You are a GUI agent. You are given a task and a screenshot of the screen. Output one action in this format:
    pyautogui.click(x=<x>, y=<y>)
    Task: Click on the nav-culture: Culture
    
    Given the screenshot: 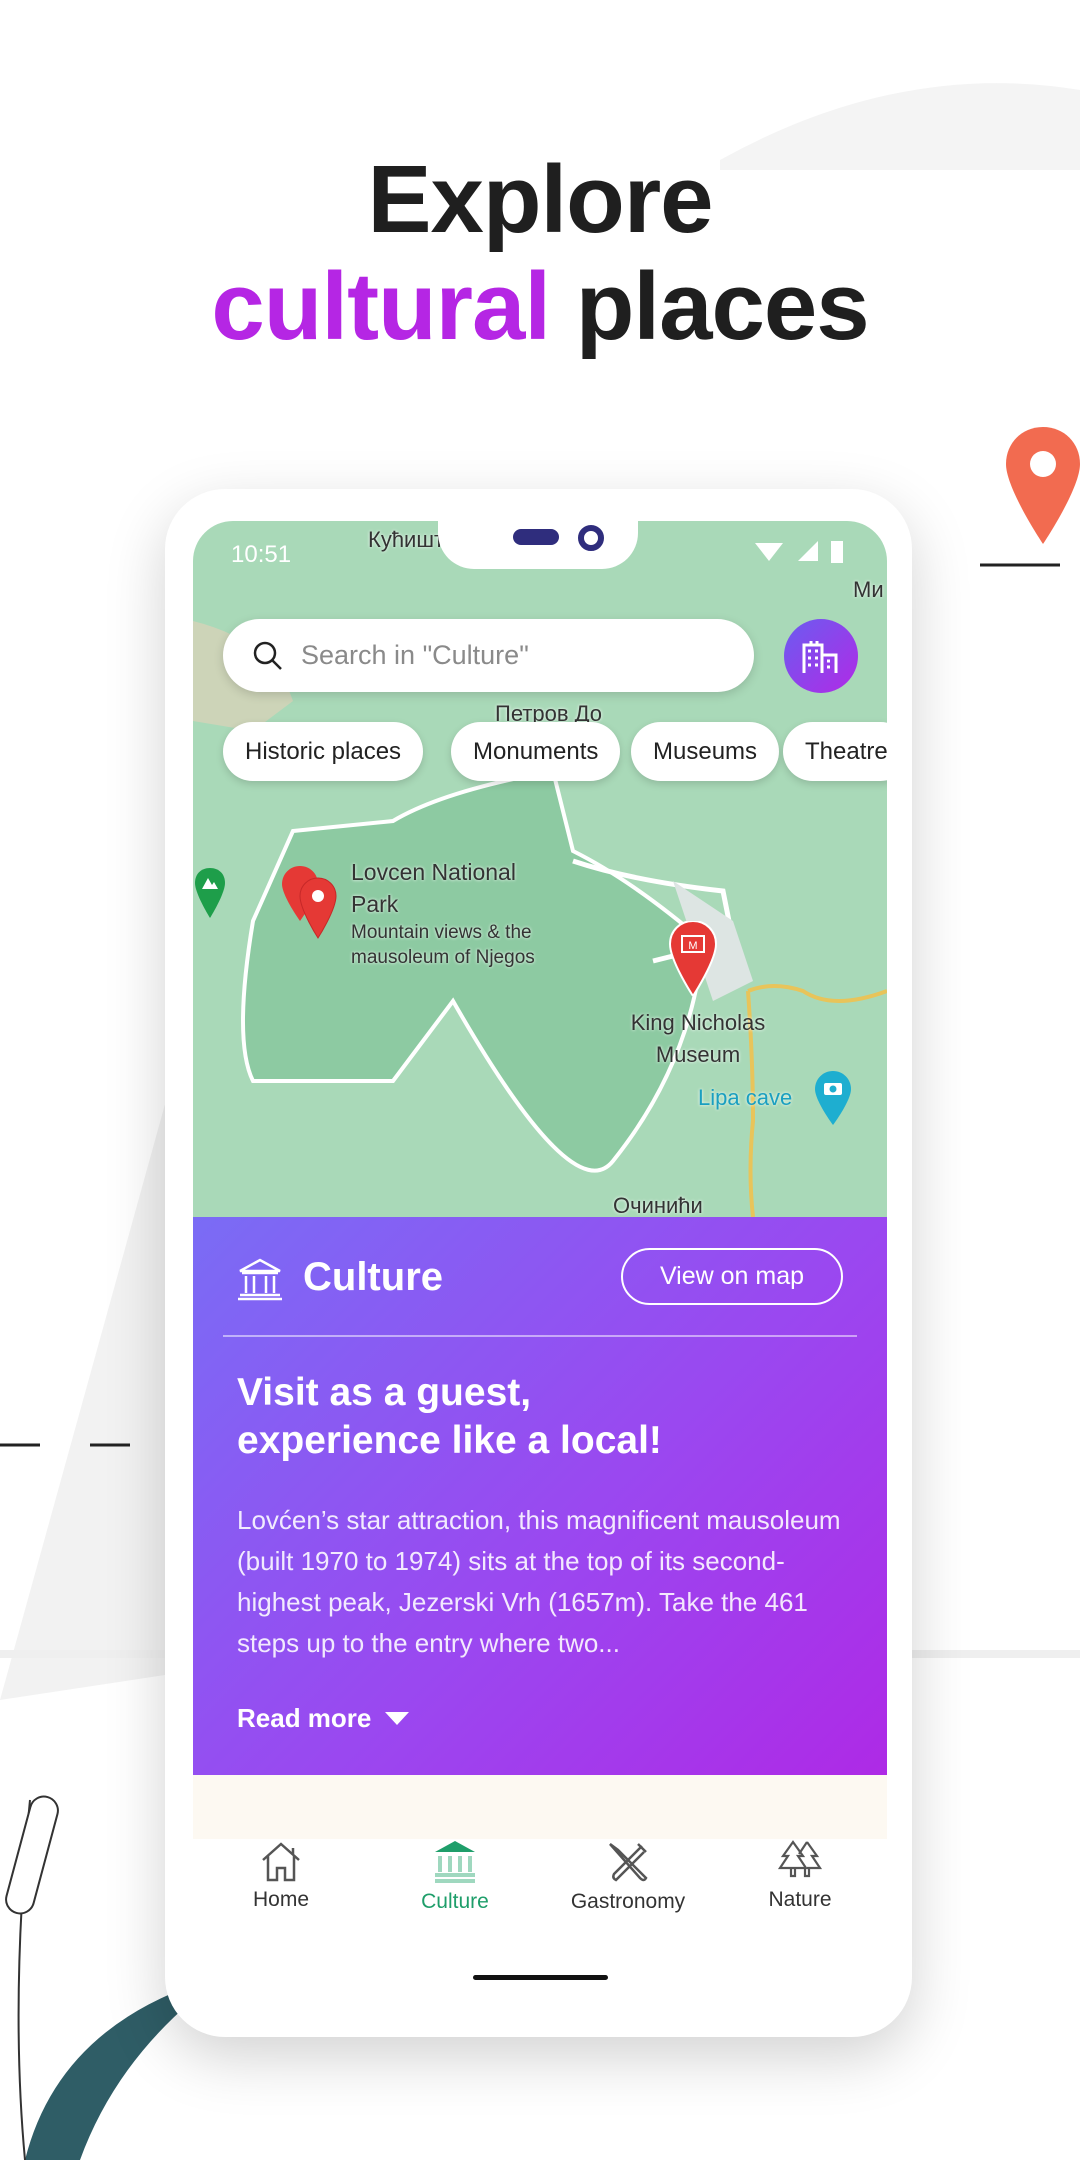 What is the action you would take?
    pyautogui.click(x=455, y=1877)
    